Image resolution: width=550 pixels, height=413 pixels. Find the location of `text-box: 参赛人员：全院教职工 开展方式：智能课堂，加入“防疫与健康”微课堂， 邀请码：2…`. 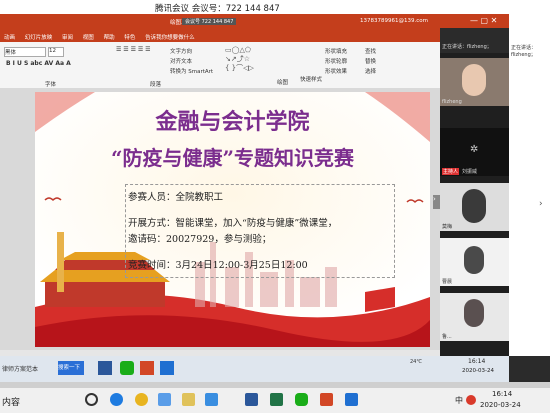

text-box: 参赛人员：全院教职工 开展方式：智能课堂，加入“防疫与健康”微课堂， 邀请码：2… is located at coordinates (260, 231).